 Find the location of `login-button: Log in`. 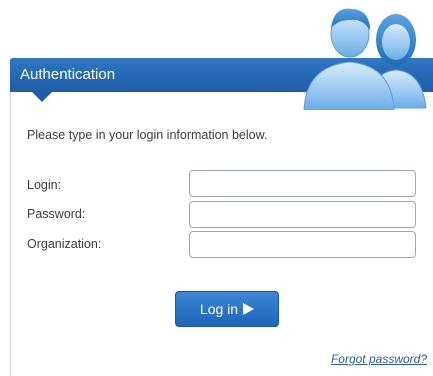

login-button: Log in is located at coordinates (227, 309).